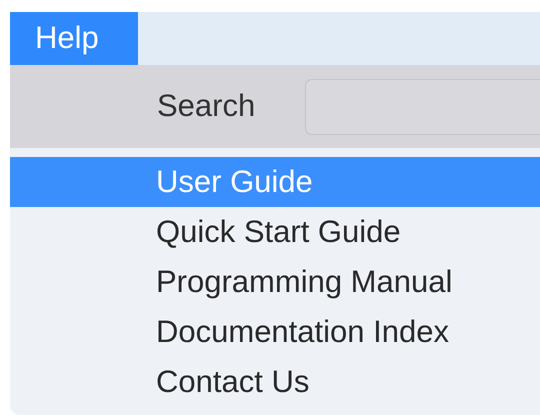  I want to click on menu-item: Documentation Index, so click(275, 332).